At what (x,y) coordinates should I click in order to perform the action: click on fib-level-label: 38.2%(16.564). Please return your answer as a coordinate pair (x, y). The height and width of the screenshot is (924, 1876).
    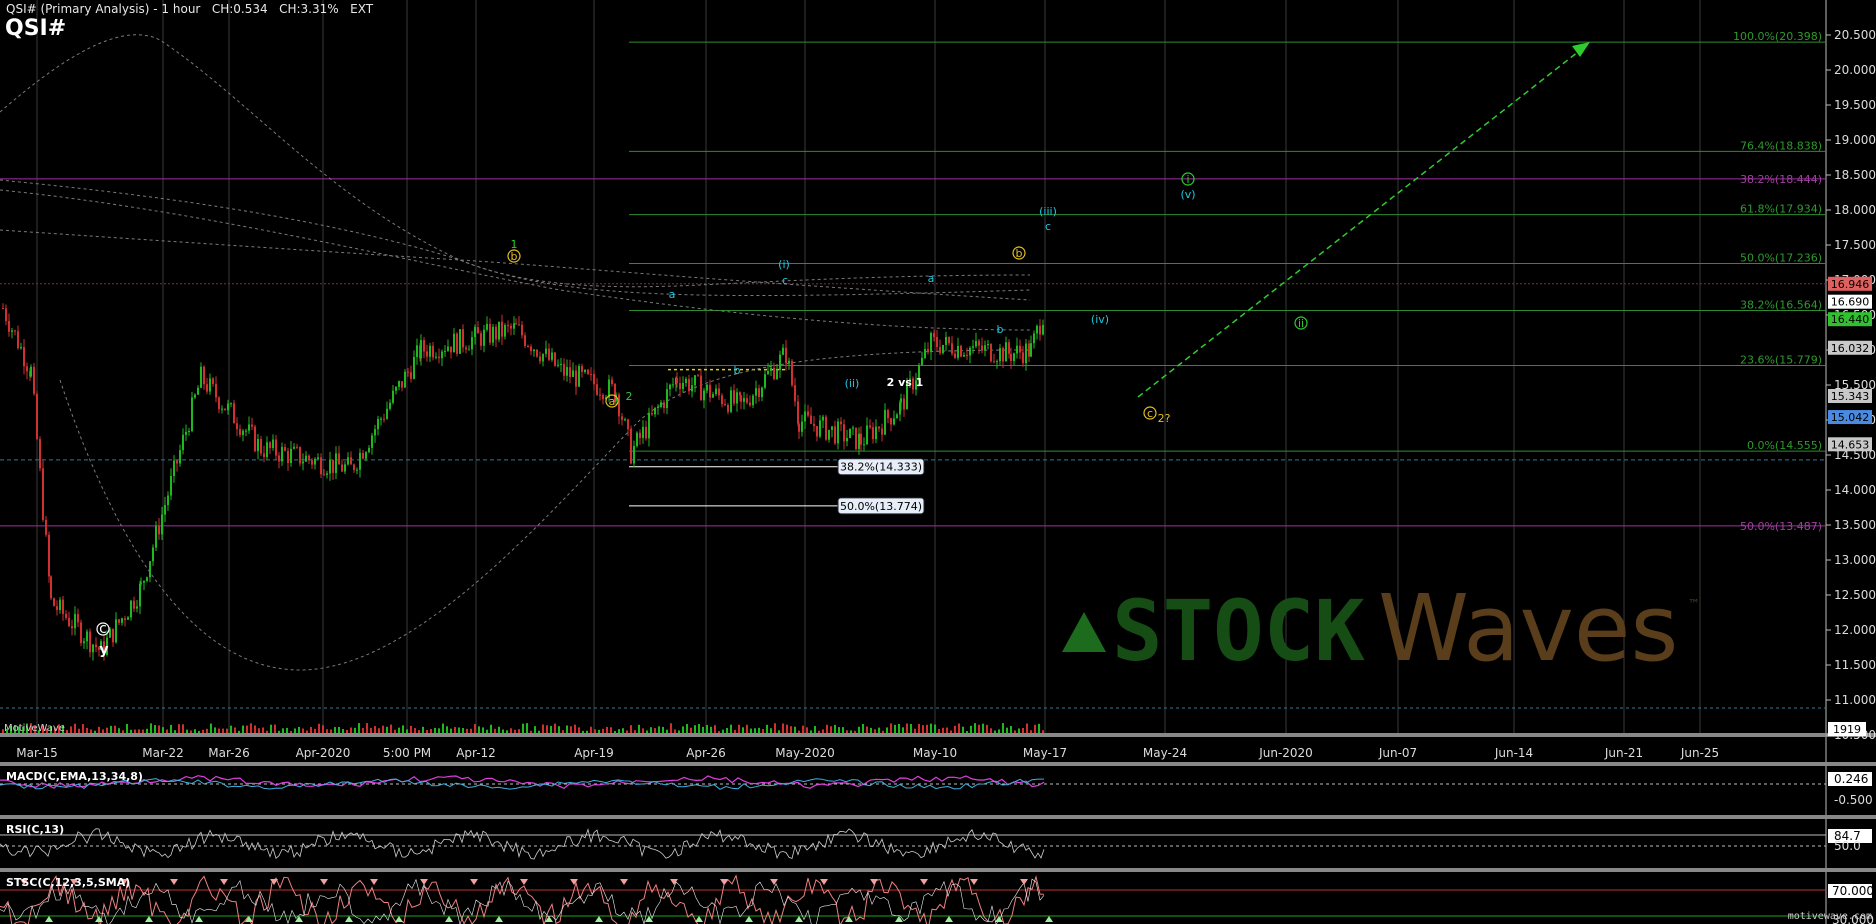
    Looking at the image, I should click on (1781, 305).